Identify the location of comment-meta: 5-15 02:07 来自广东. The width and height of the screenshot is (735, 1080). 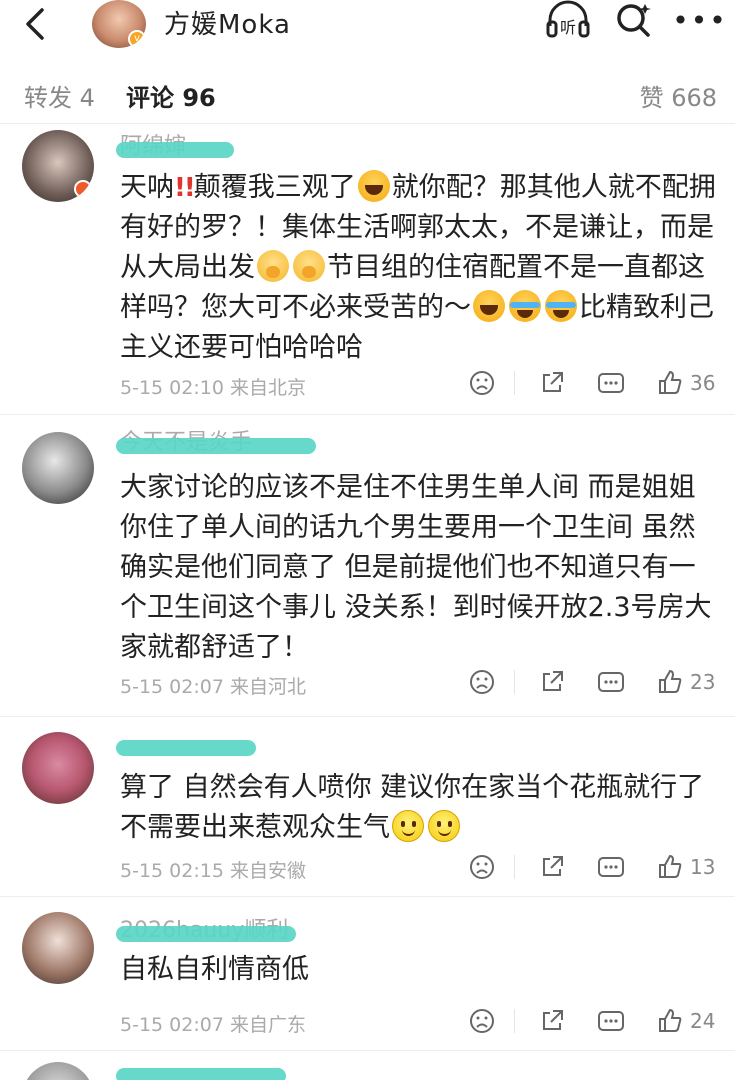
(213, 1023).